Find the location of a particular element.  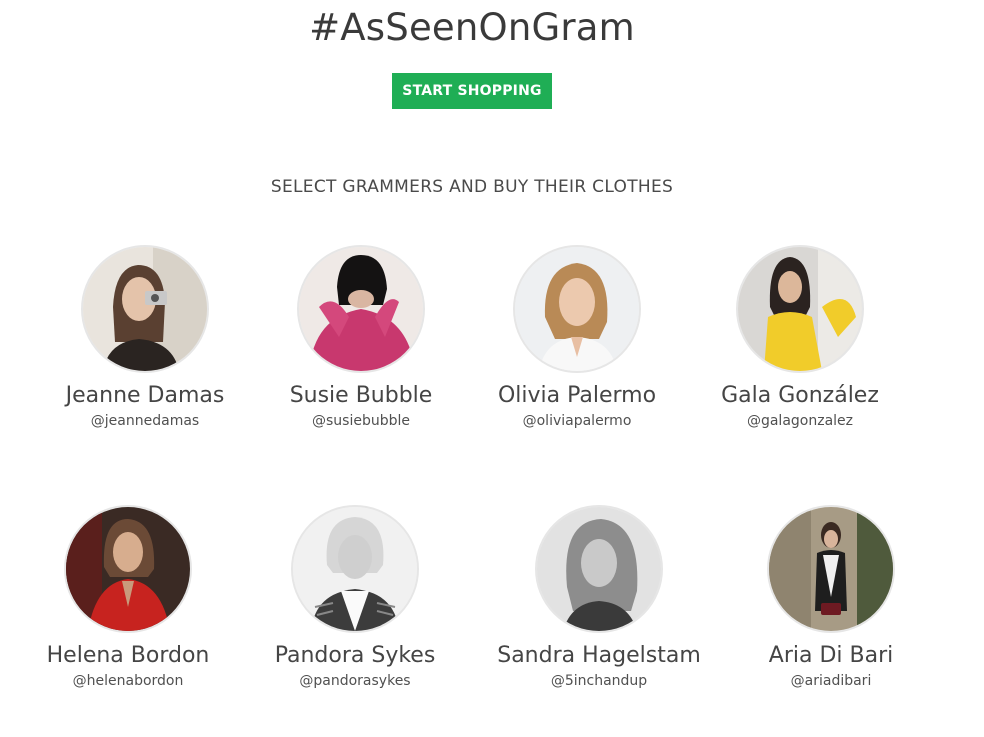

grammer-card-olivia-palermo: Olivia Palermo @oliviapalermo is located at coordinates (577, 337).